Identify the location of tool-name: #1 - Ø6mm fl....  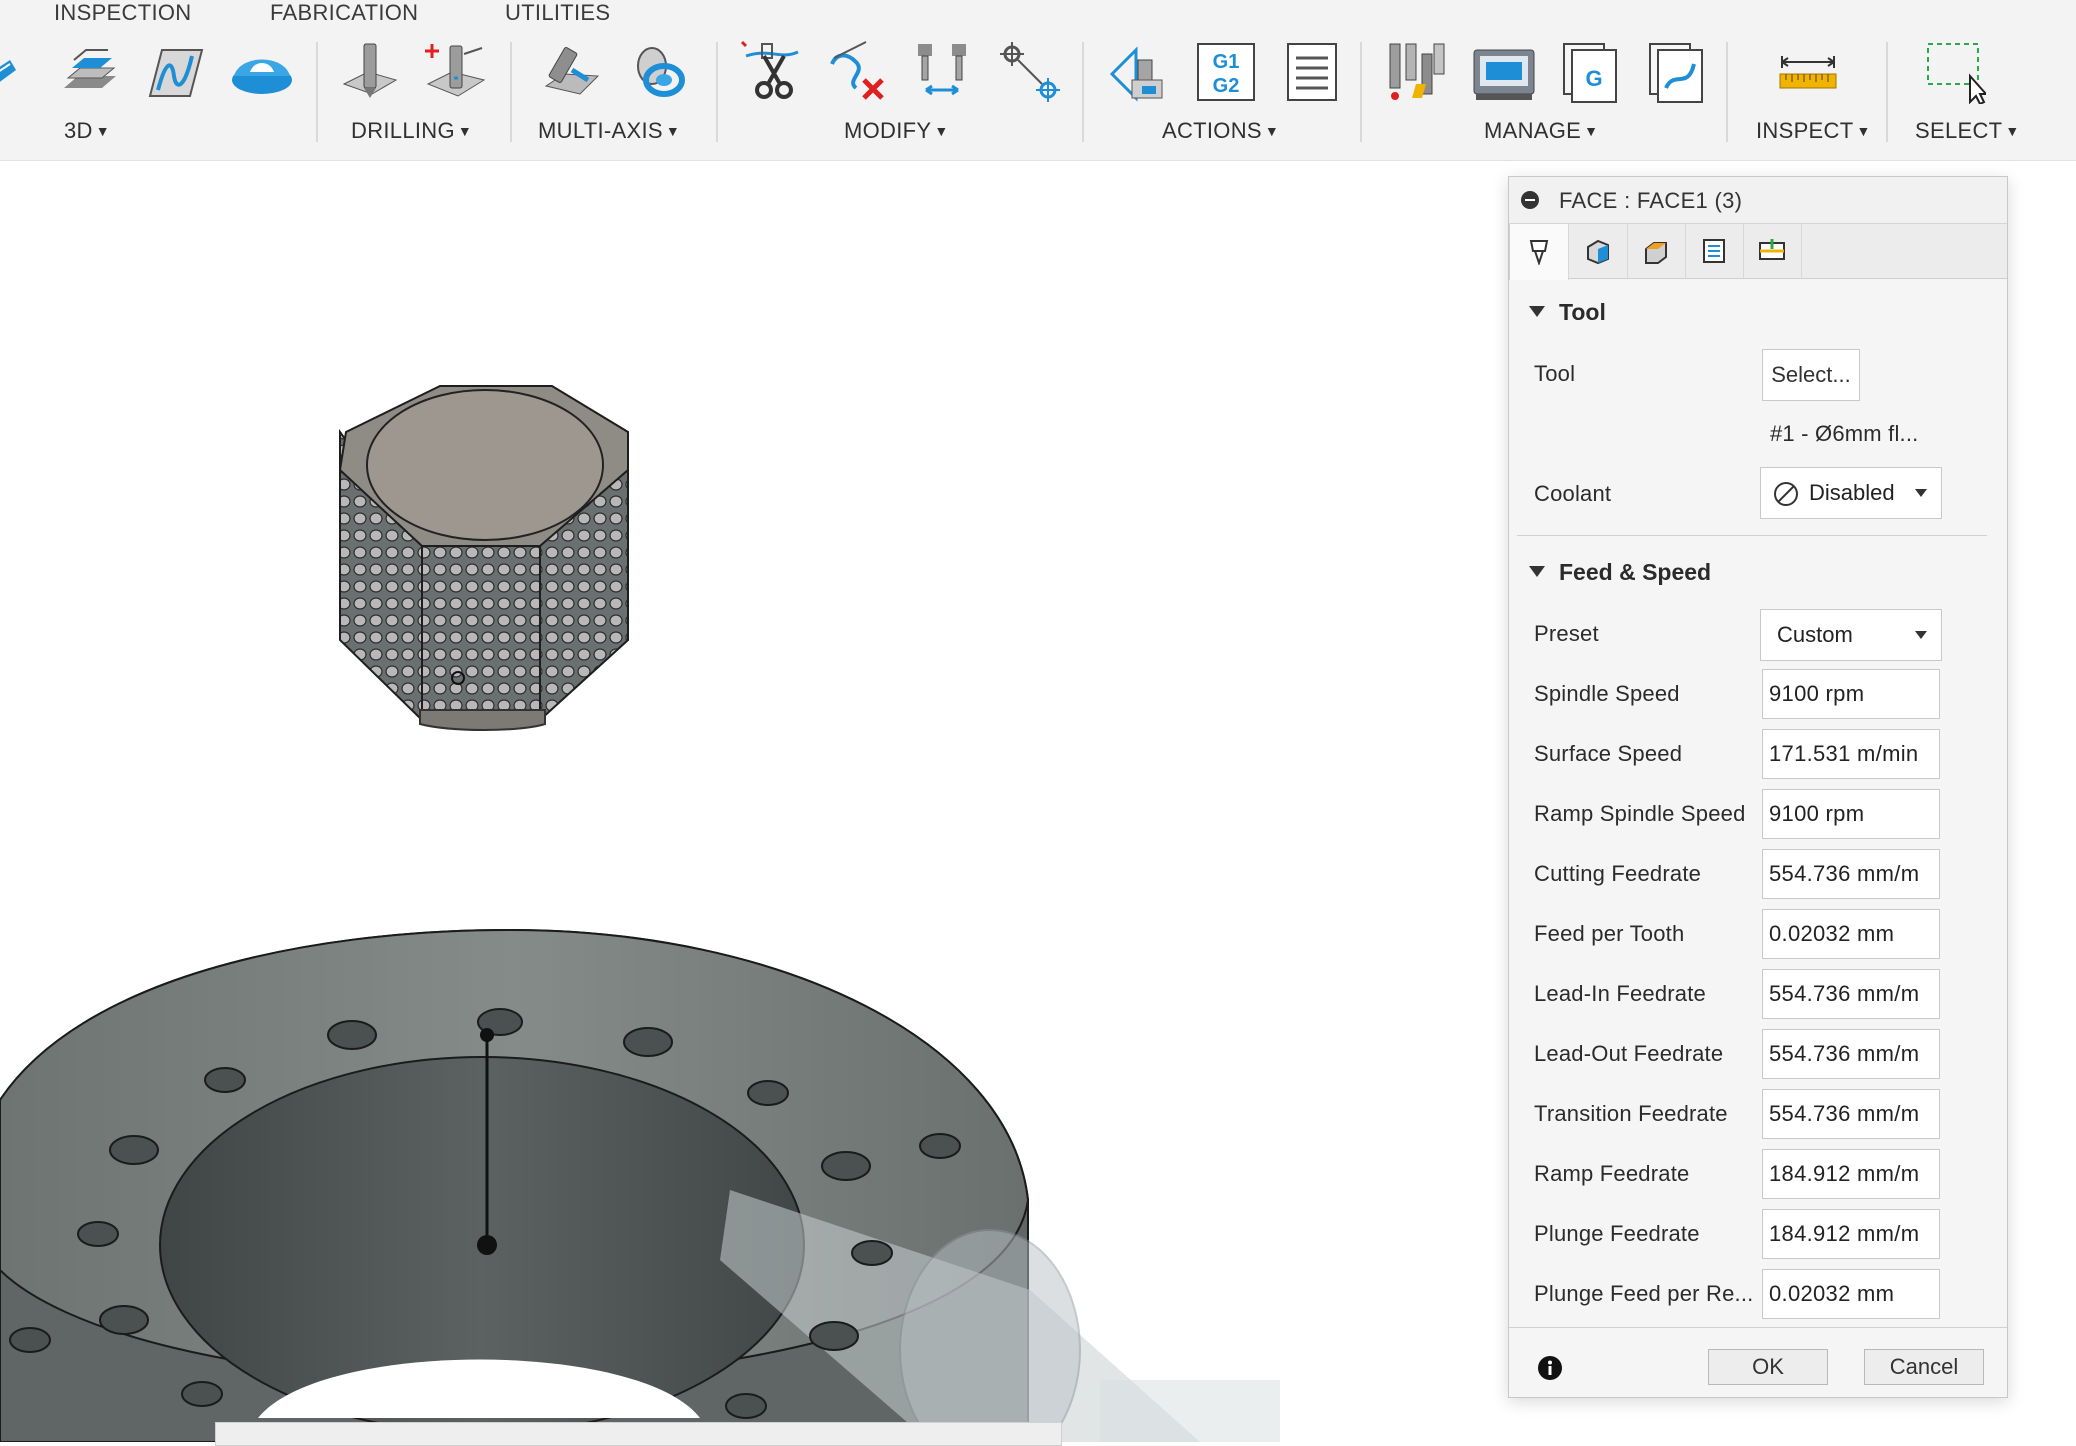
(1844, 433).